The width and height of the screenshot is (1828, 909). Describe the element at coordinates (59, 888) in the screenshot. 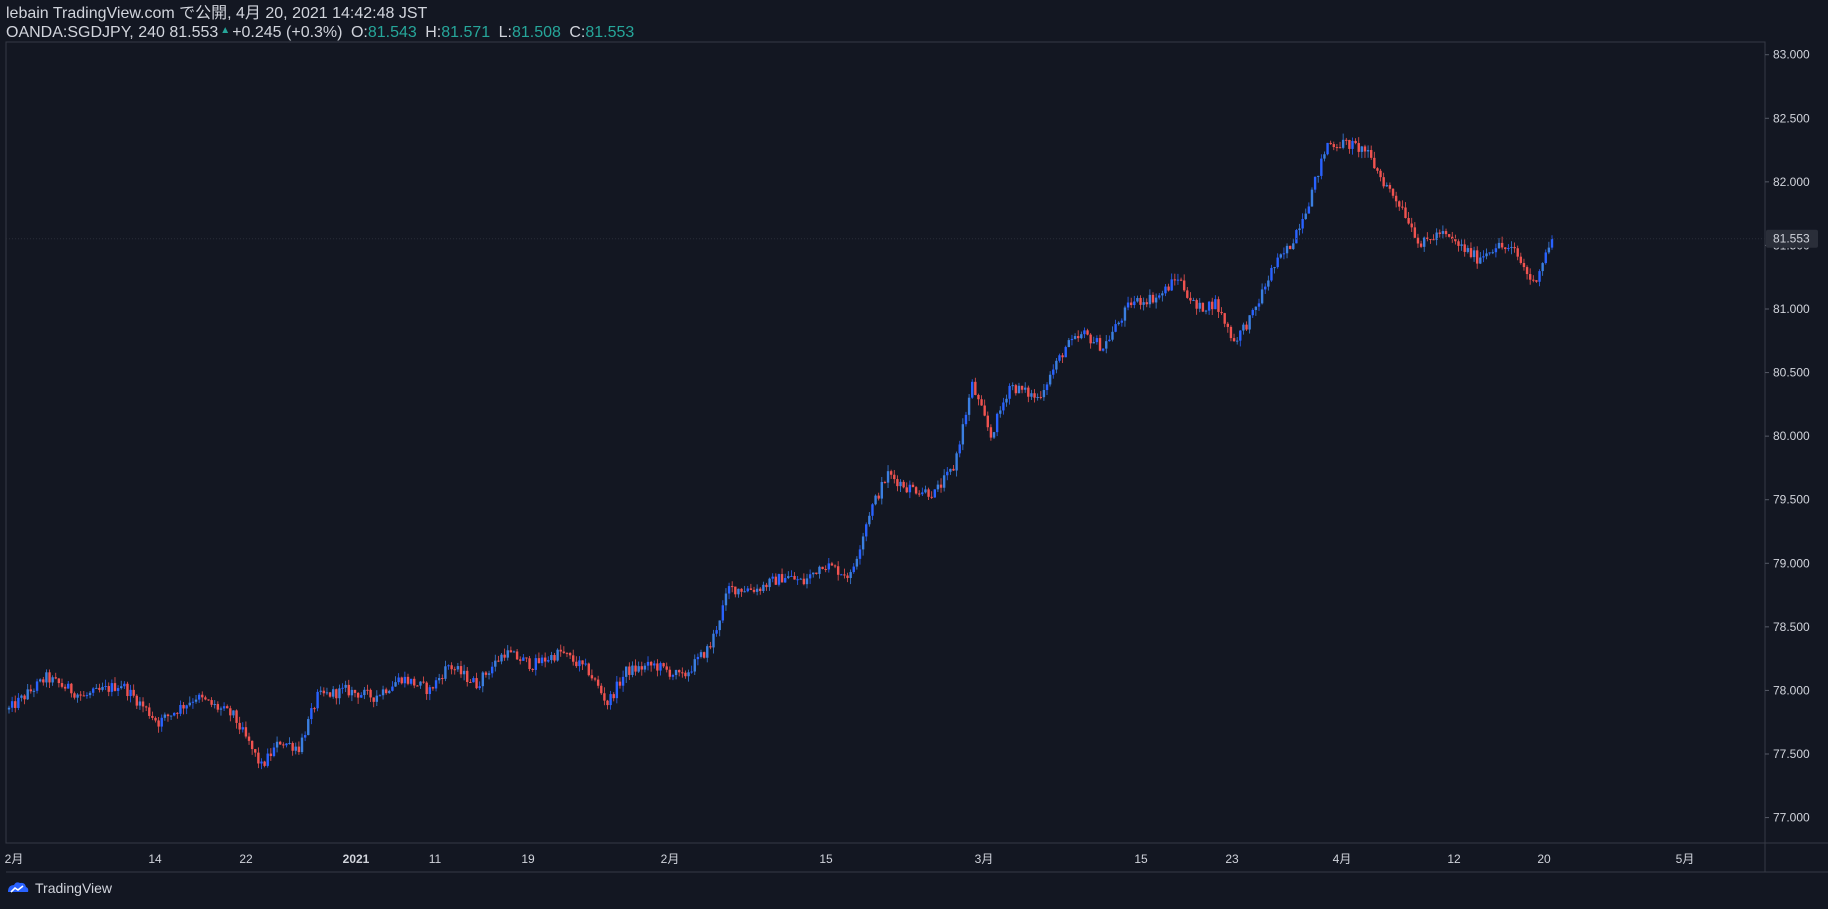

I see `footer-brand: TradingView` at that location.